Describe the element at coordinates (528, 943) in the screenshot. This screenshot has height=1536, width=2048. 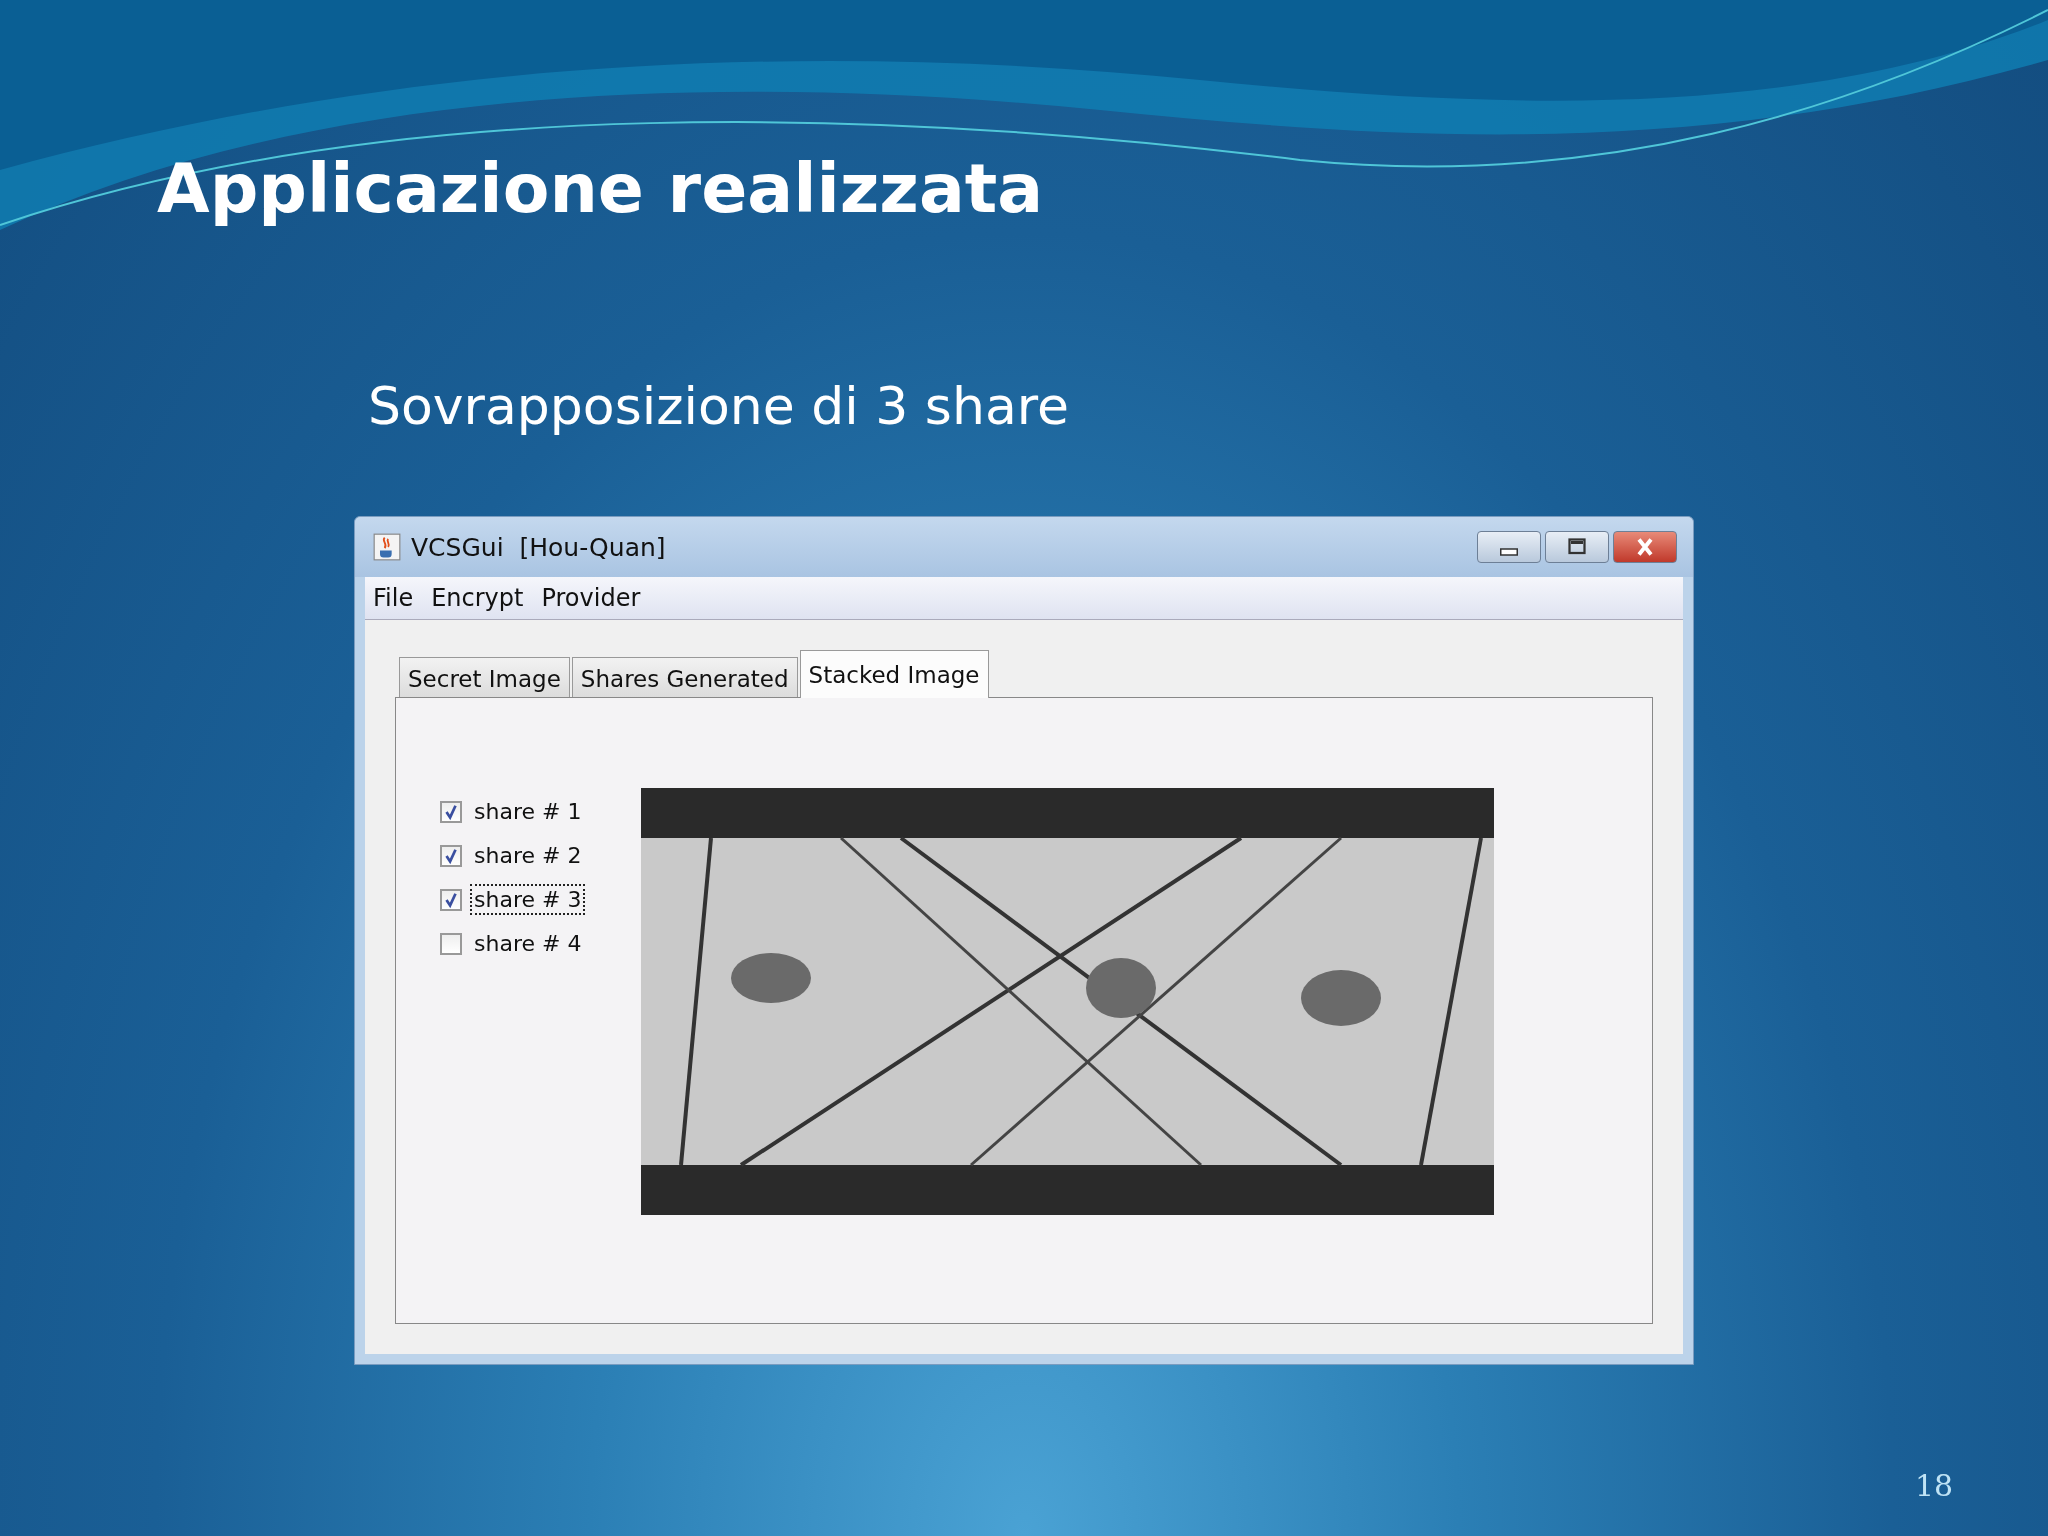
I see `checkbox-label: share # 4` at that location.